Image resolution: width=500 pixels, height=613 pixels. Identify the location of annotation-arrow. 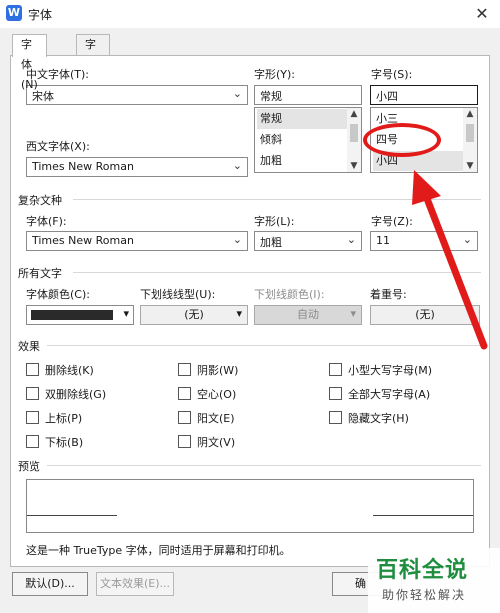
(450, 260).